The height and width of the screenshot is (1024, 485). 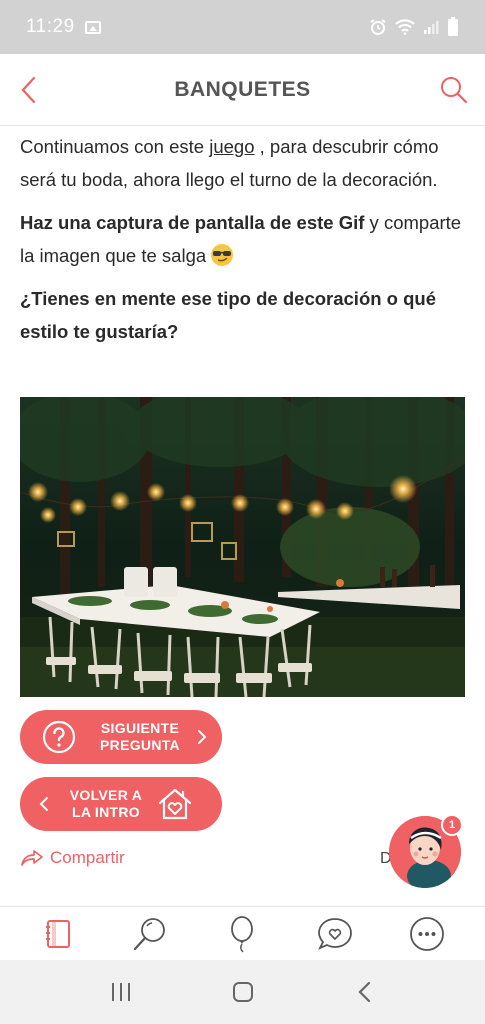 I want to click on balloon-icon, so click(x=242, y=933).